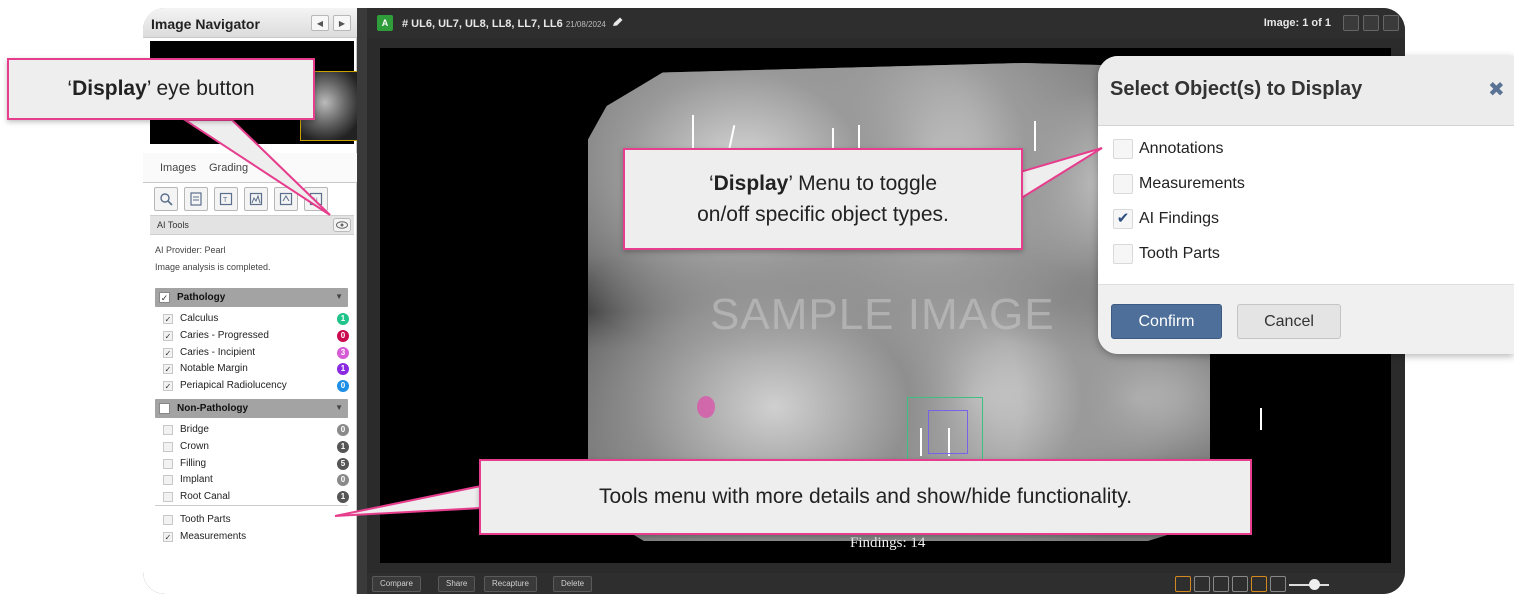 Image resolution: width=1514 pixels, height=594 pixels. I want to click on zoom-tool-icon, so click(166, 199).